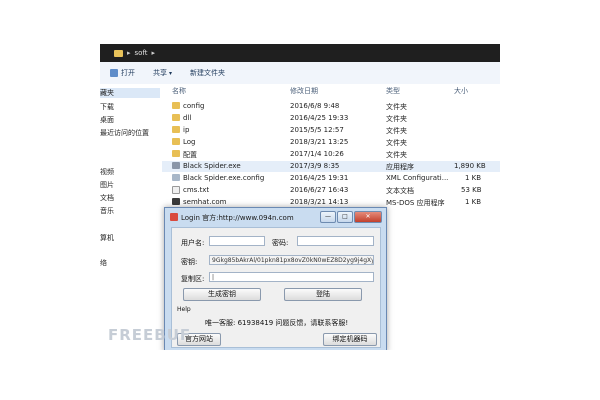 The image size is (600, 400). Describe the element at coordinates (319, 118) in the screenshot. I see `file-date: 2016/4/25 19:33` at that location.